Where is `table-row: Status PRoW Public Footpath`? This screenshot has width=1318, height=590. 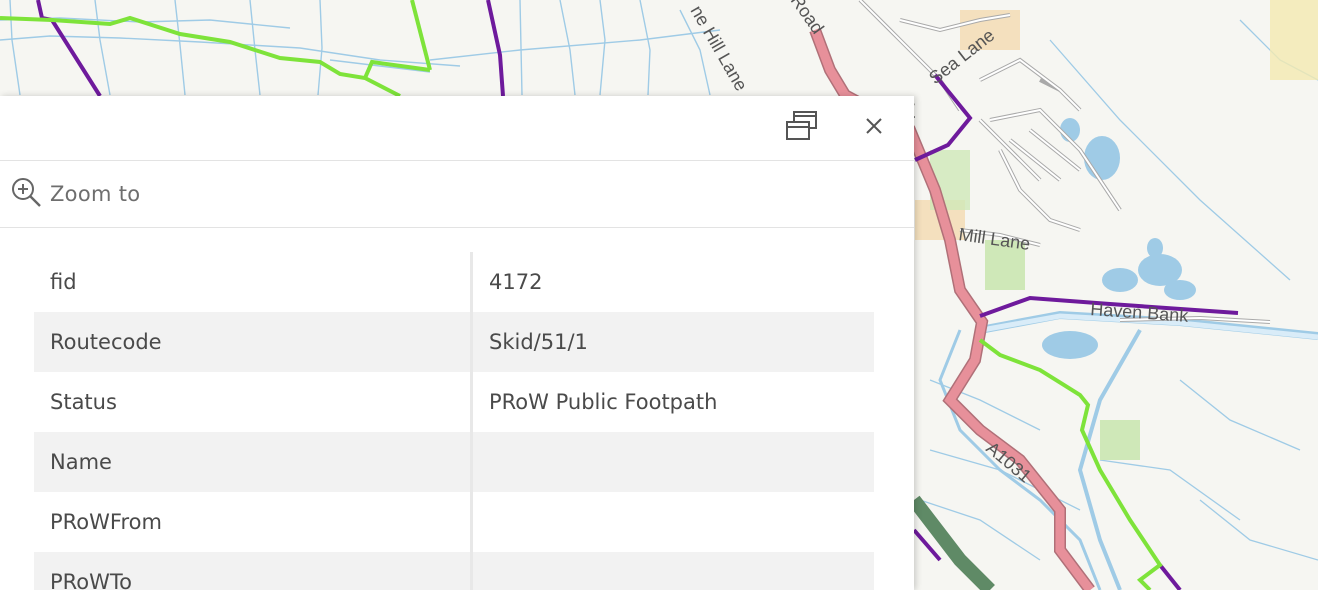 table-row: Status PRoW Public Footpath is located at coordinates (454, 402).